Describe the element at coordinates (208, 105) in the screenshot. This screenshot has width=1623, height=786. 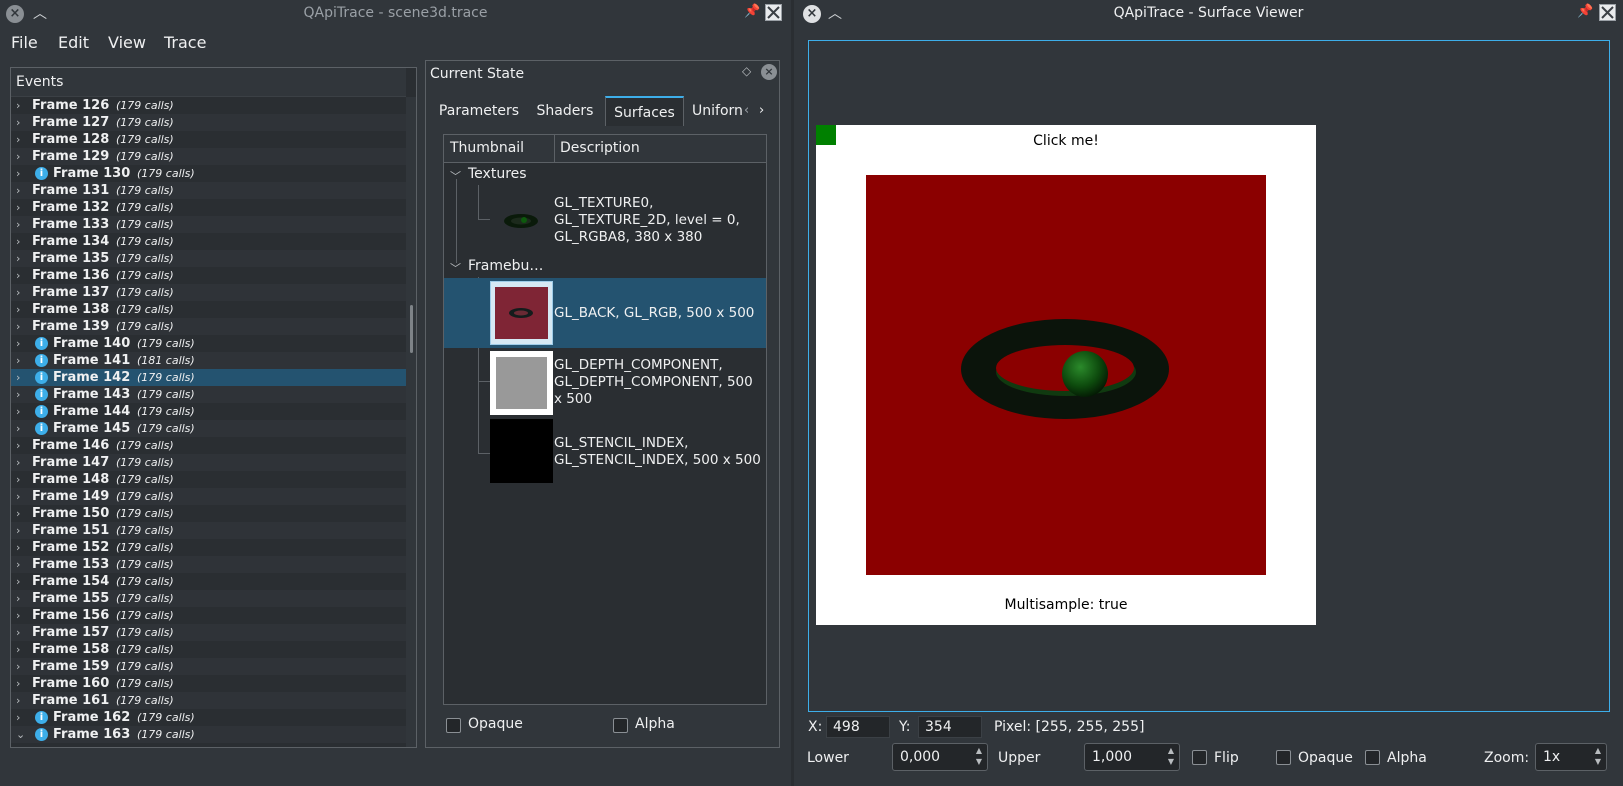
I see `event-frame-row: › Frame 126 (179 calls)` at that location.